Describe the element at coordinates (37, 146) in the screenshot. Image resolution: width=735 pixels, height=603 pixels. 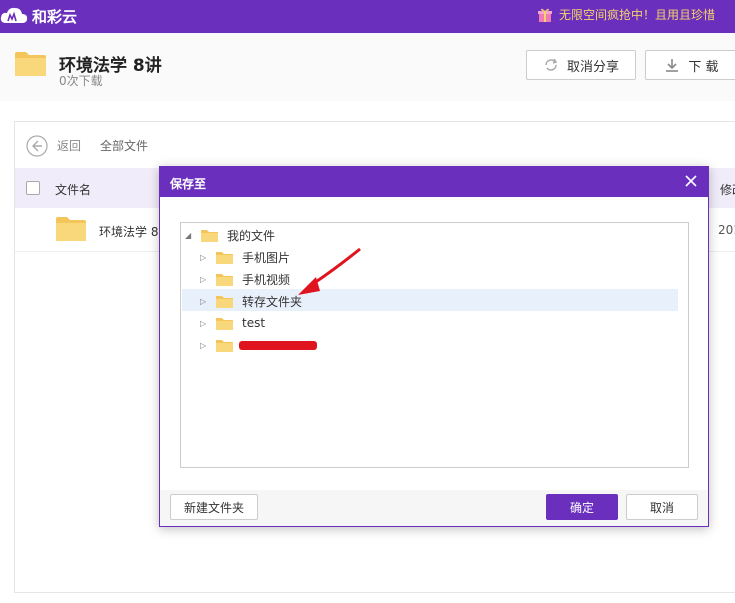
I see `back-arrow-icon` at that location.